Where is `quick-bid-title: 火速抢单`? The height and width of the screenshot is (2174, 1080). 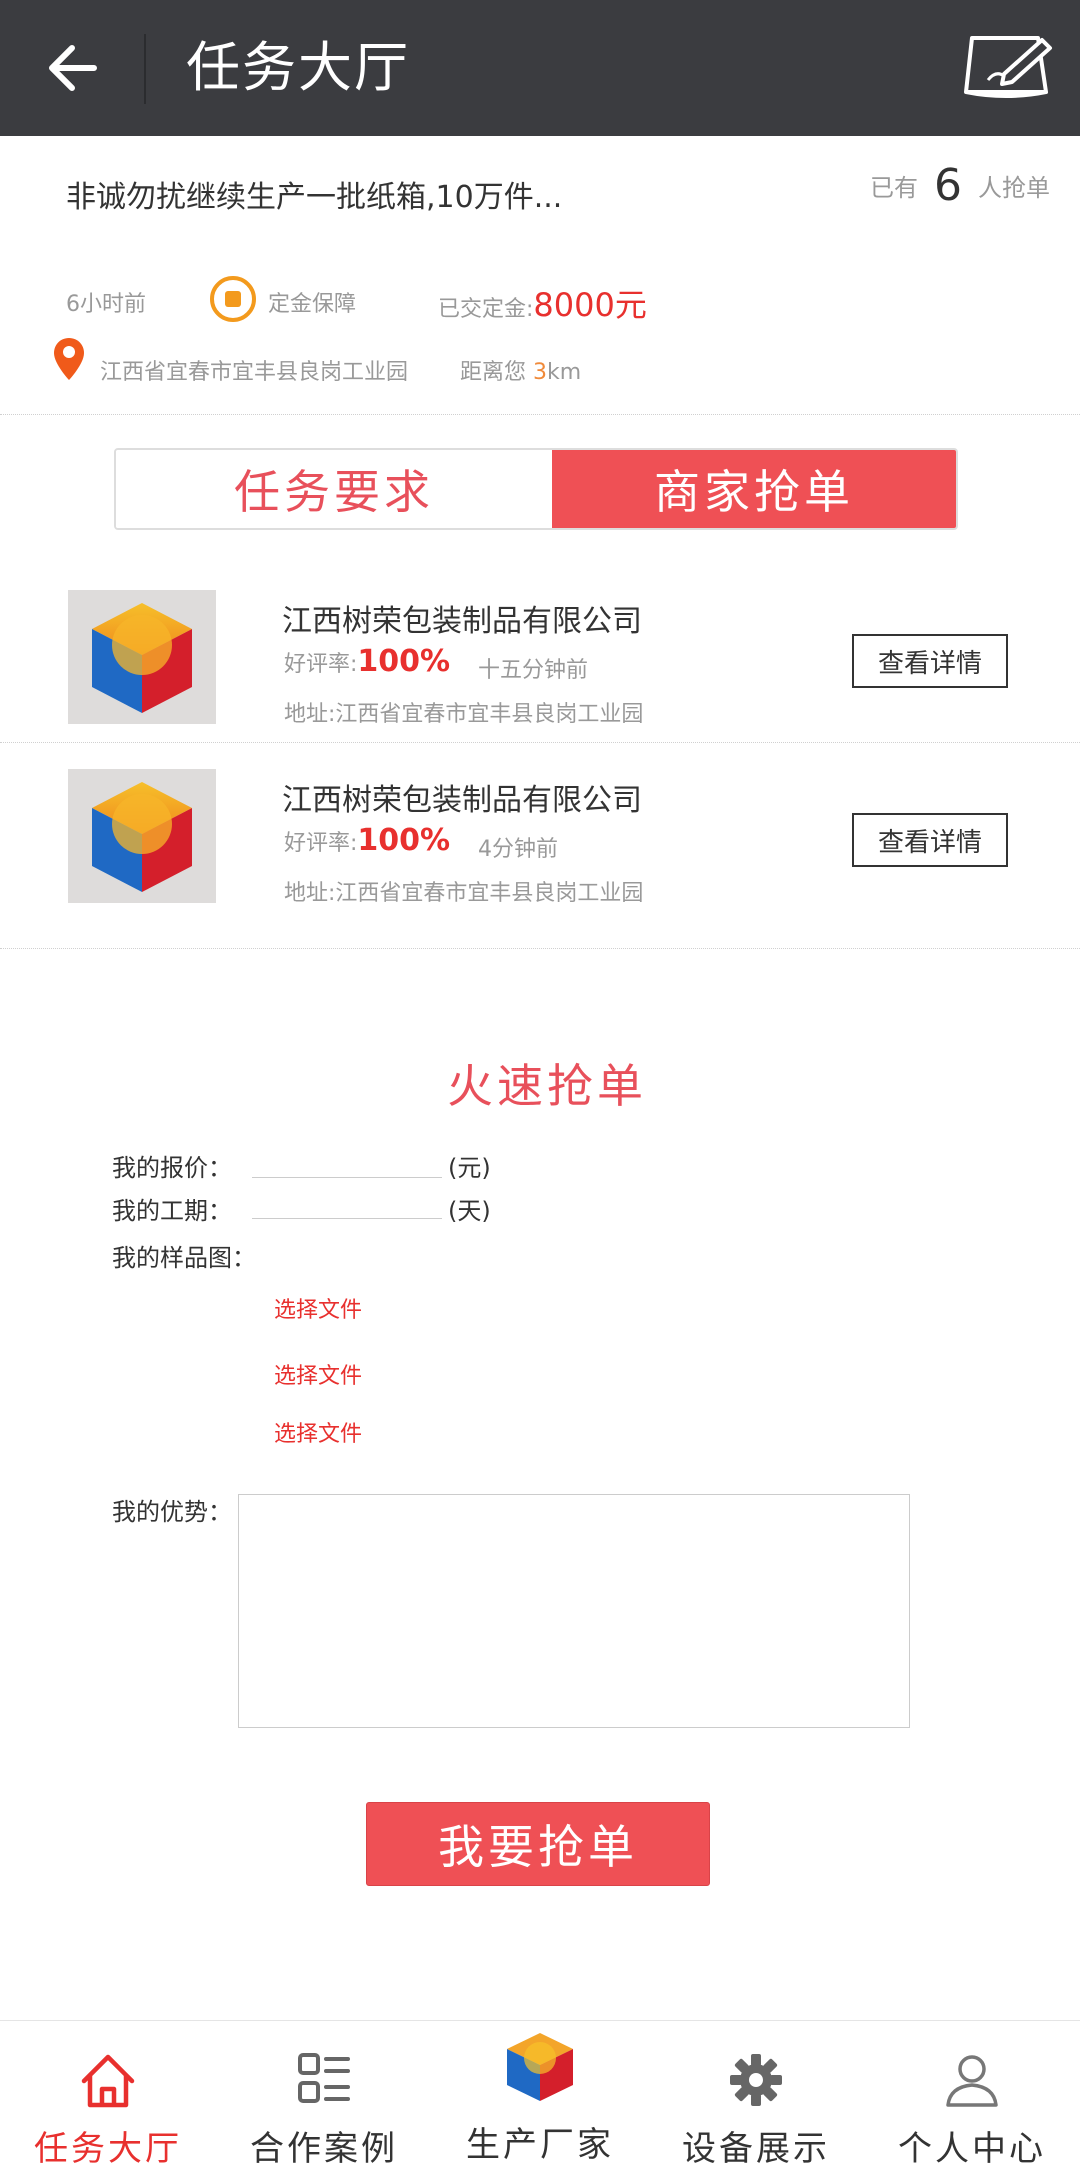 quick-bid-title: 火速抢单 is located at coordinates (547, 1086).